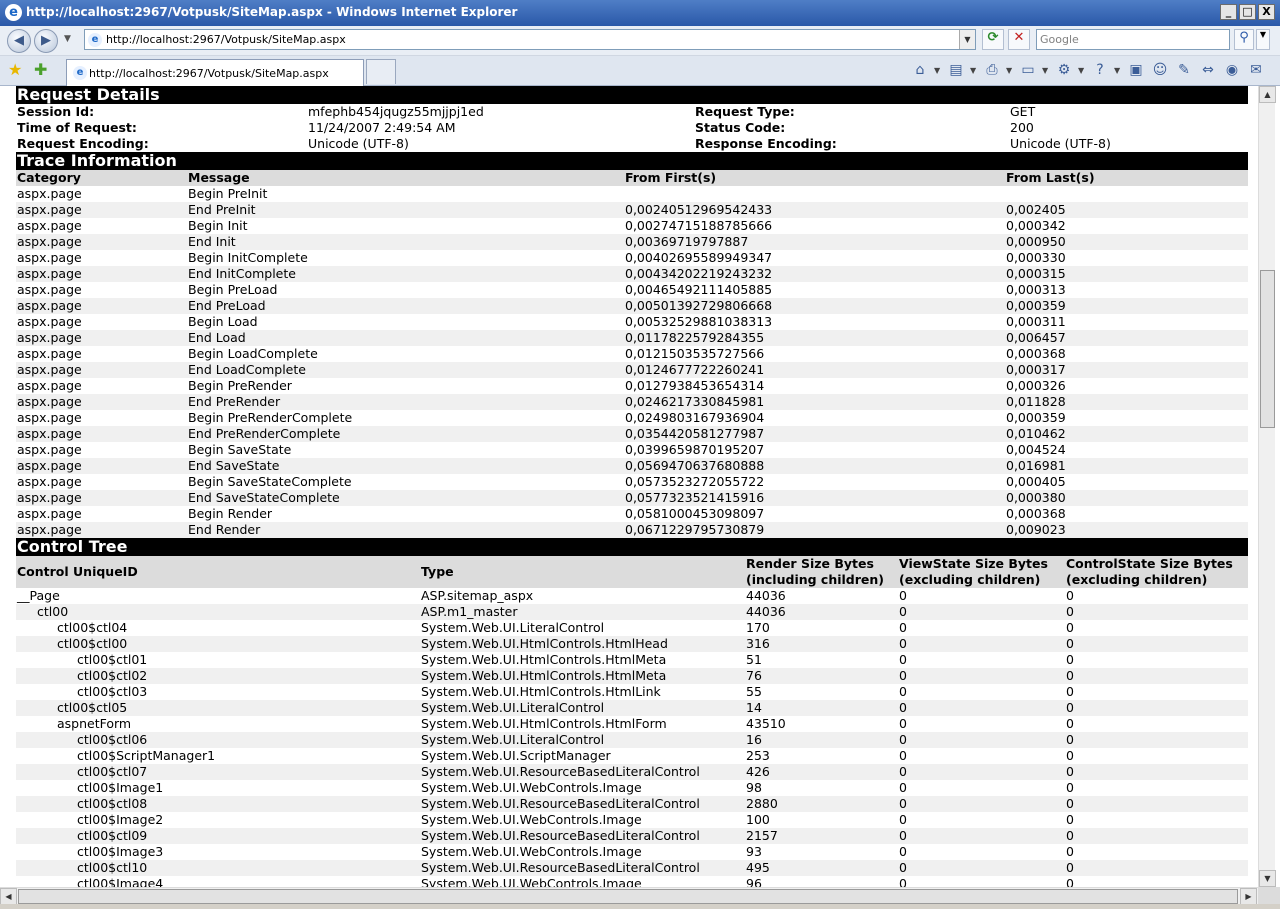 The height and width of the screenshot is (909, 1280). I want to click on send-link-icon: ⇔, so click(1208, 70).